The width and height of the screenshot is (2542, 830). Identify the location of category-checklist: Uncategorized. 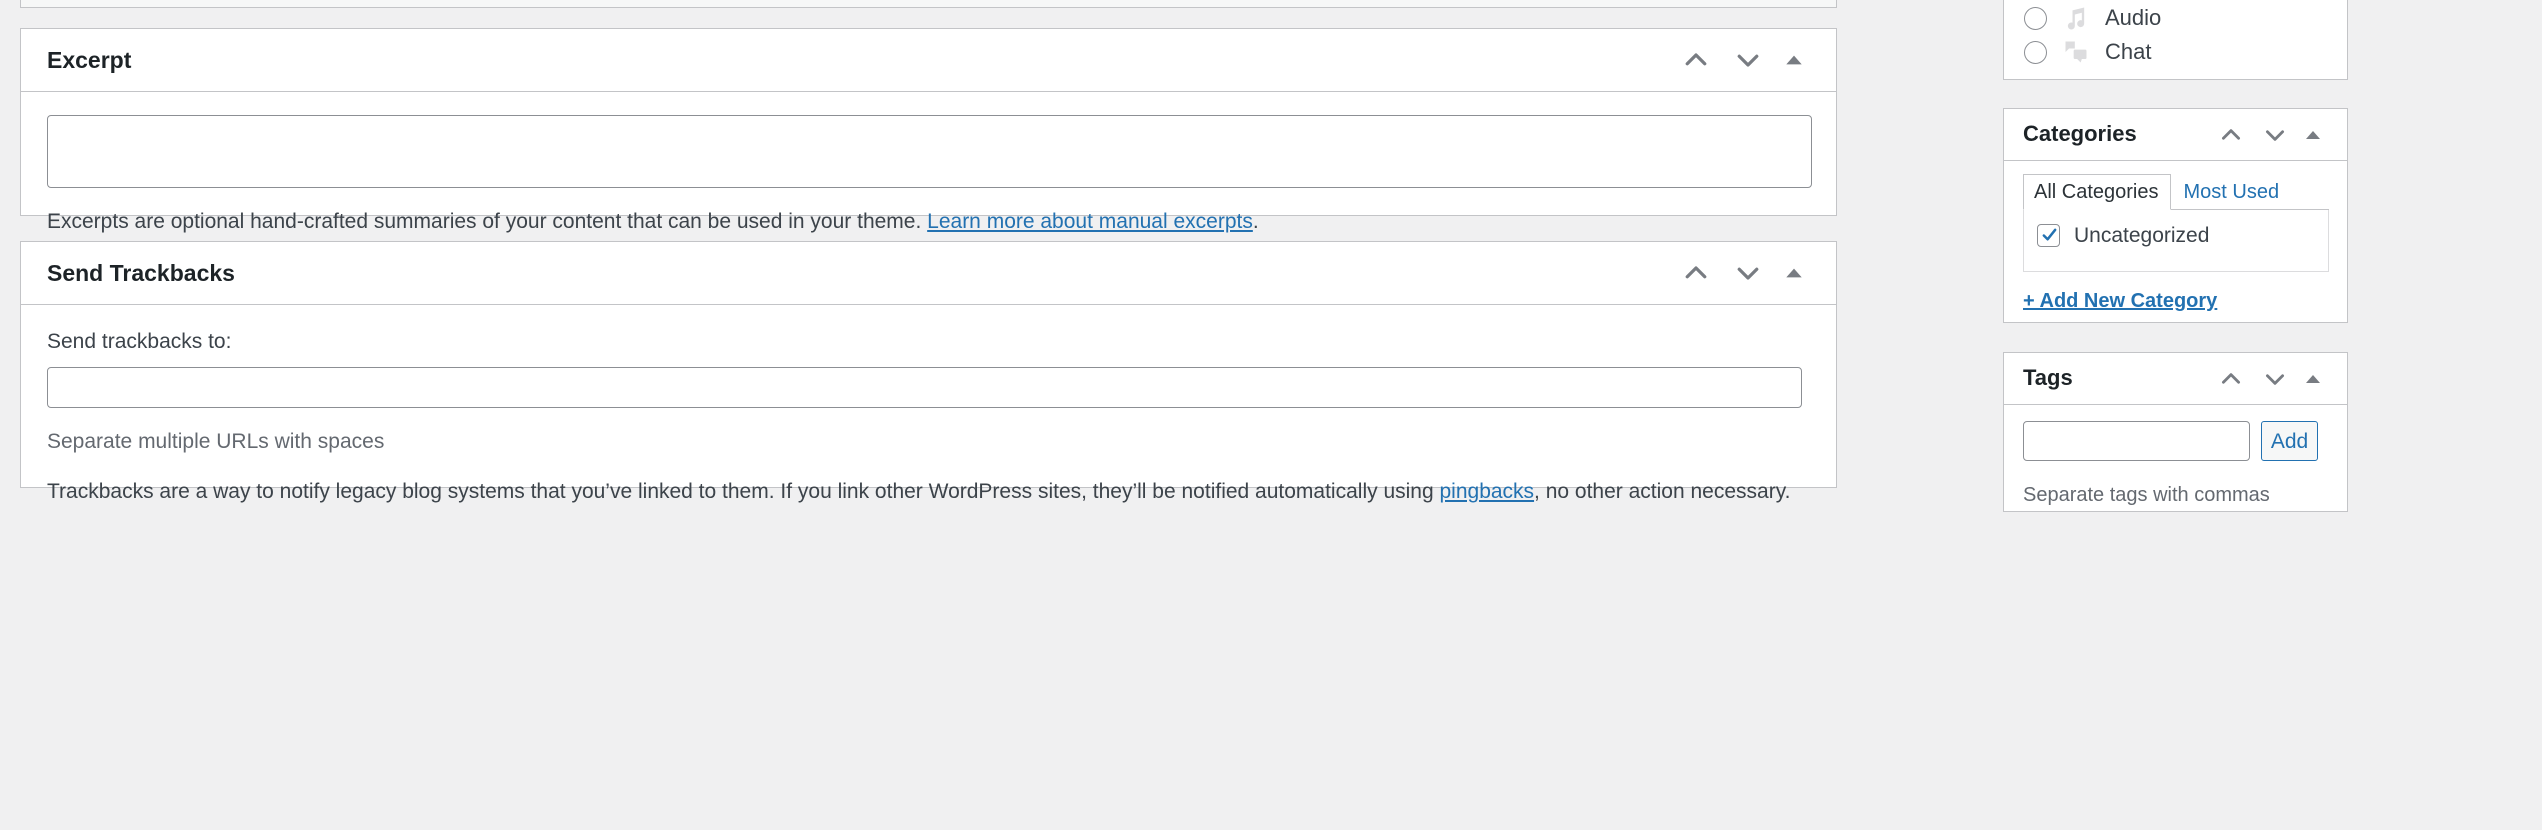
(2176, 241).